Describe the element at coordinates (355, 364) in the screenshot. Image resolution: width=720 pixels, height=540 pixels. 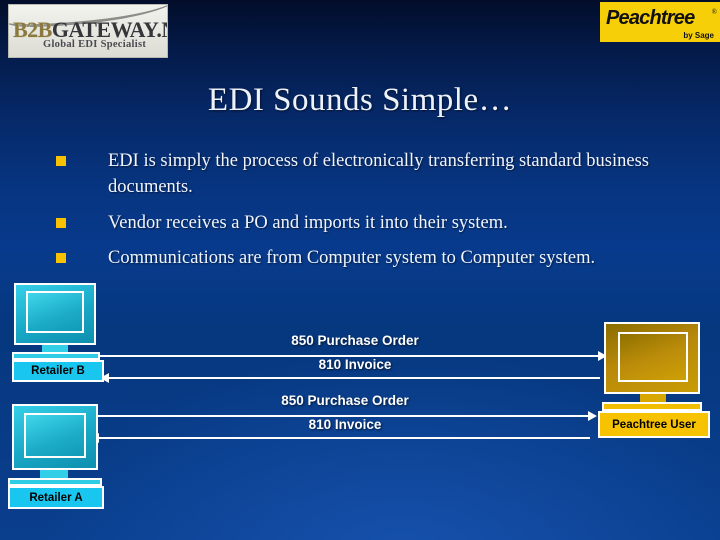
I see `flow-top-inbound-label: 810 Invoice` at that location.